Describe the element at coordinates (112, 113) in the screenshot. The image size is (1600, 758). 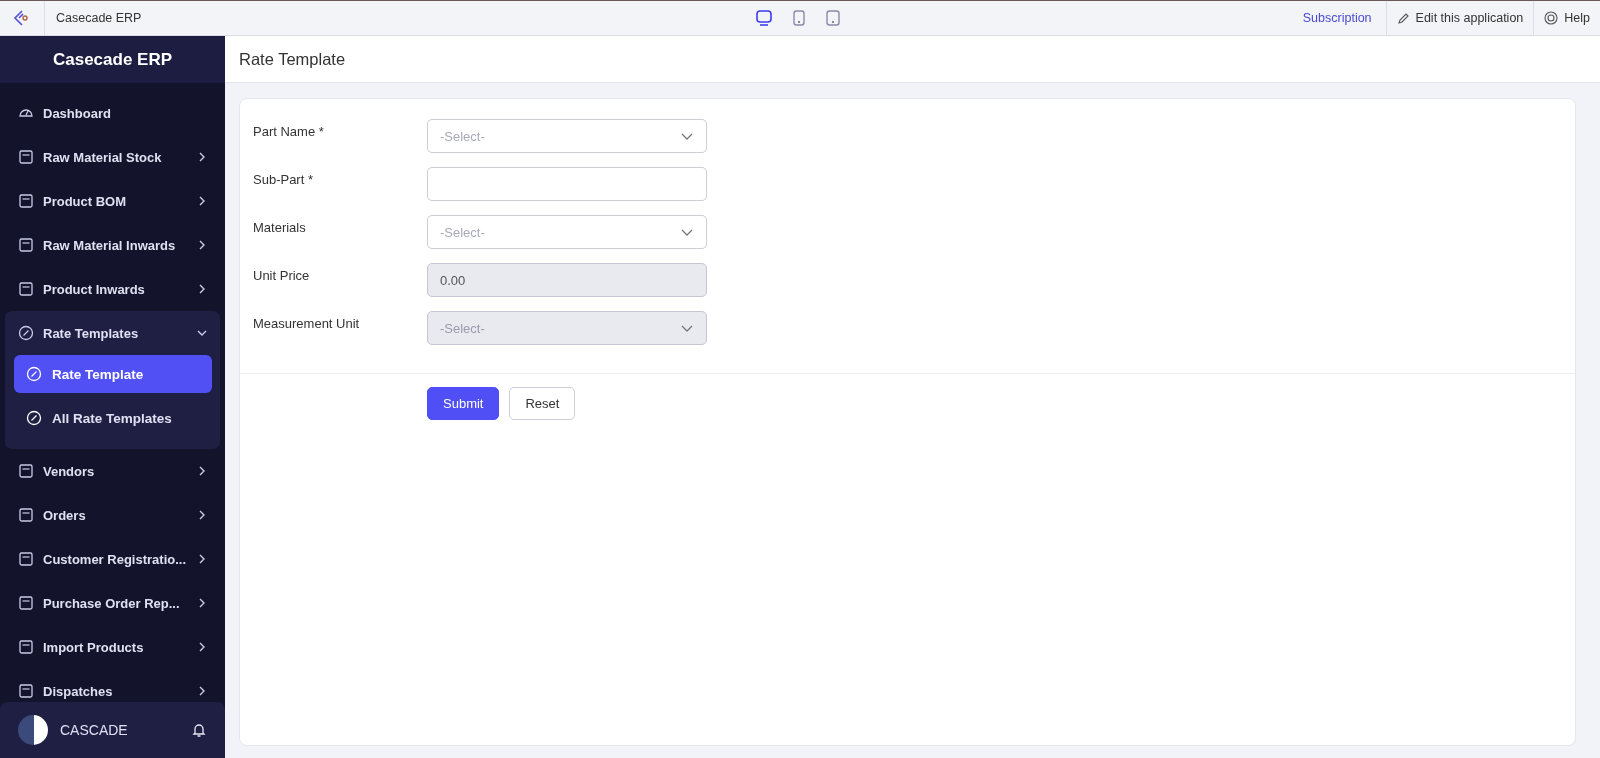
I see `sidebar-item: Dashboard` at that location.